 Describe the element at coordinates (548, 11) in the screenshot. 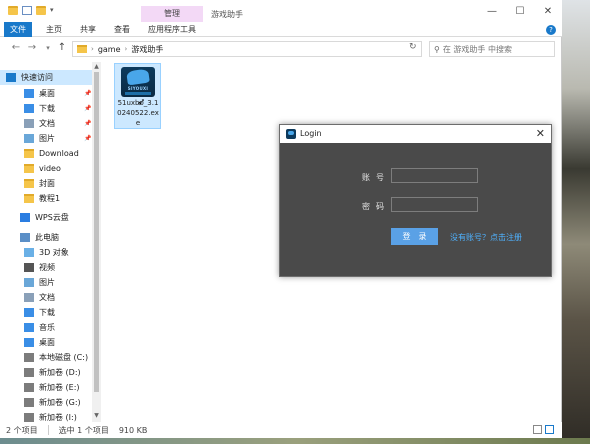

I see `close-button: ✕` at that location.